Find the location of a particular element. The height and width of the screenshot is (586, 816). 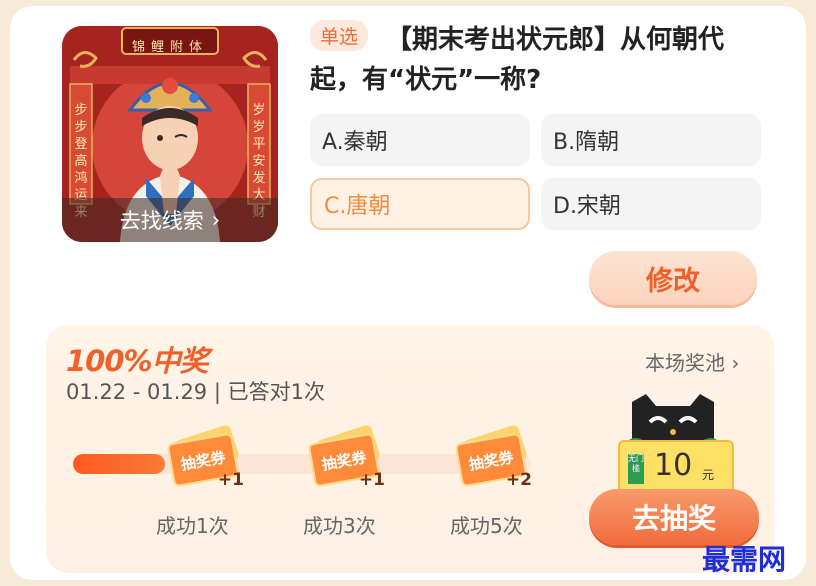

modify-button: 修改 is located at coordinates (673, 278).